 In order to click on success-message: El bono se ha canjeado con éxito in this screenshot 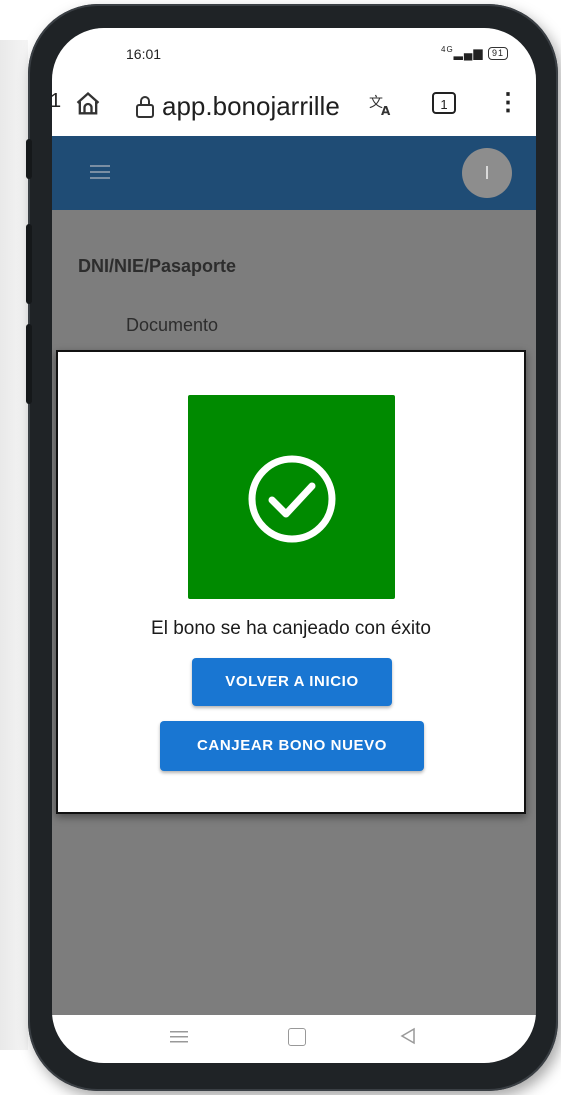, I will do `click(291, 628)`.